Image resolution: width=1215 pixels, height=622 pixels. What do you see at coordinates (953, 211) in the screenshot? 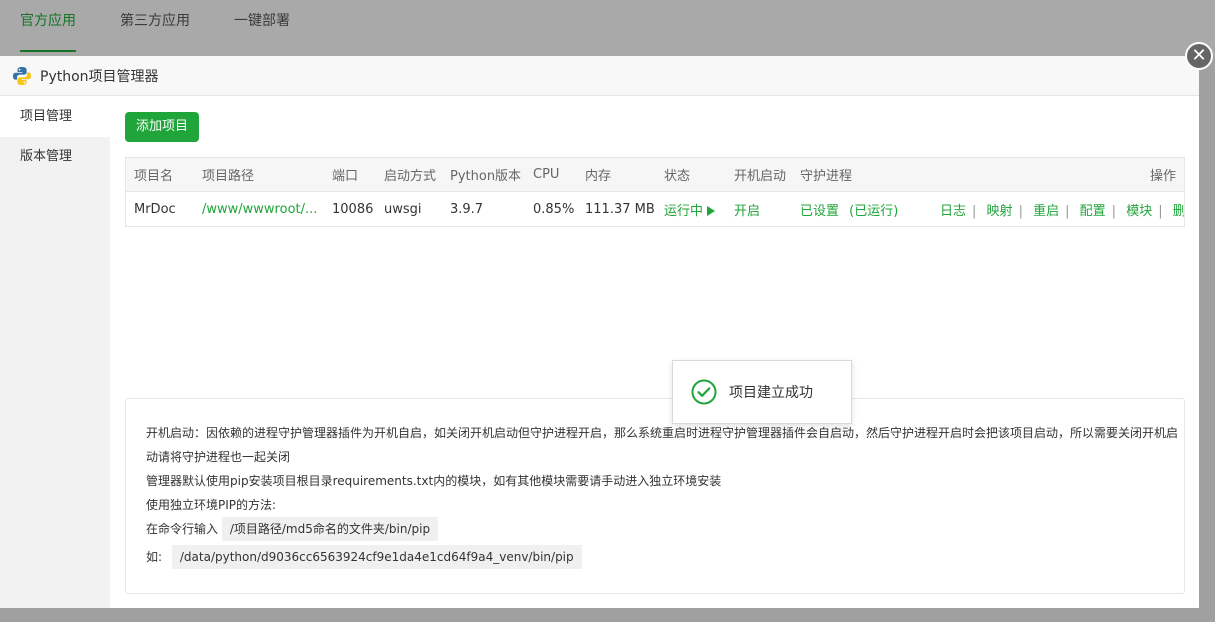
I see `log-link: 日志` at bounding box center [953, 211].